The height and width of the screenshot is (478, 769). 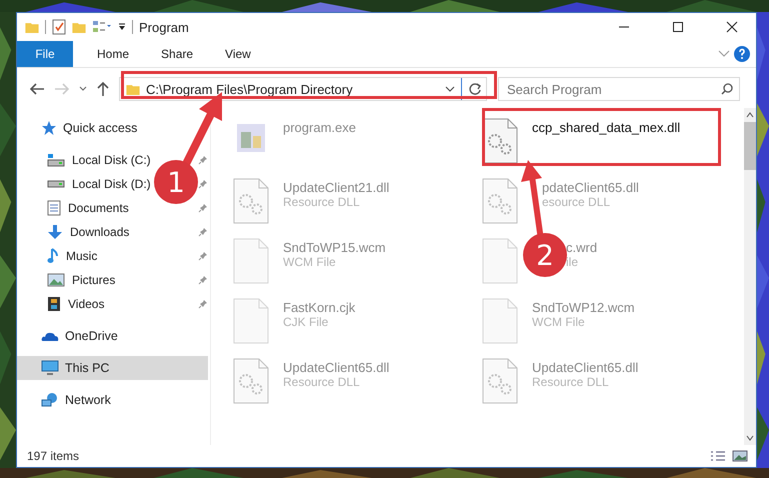 I want to click on window-title: Program, so click(x=164, y=27).